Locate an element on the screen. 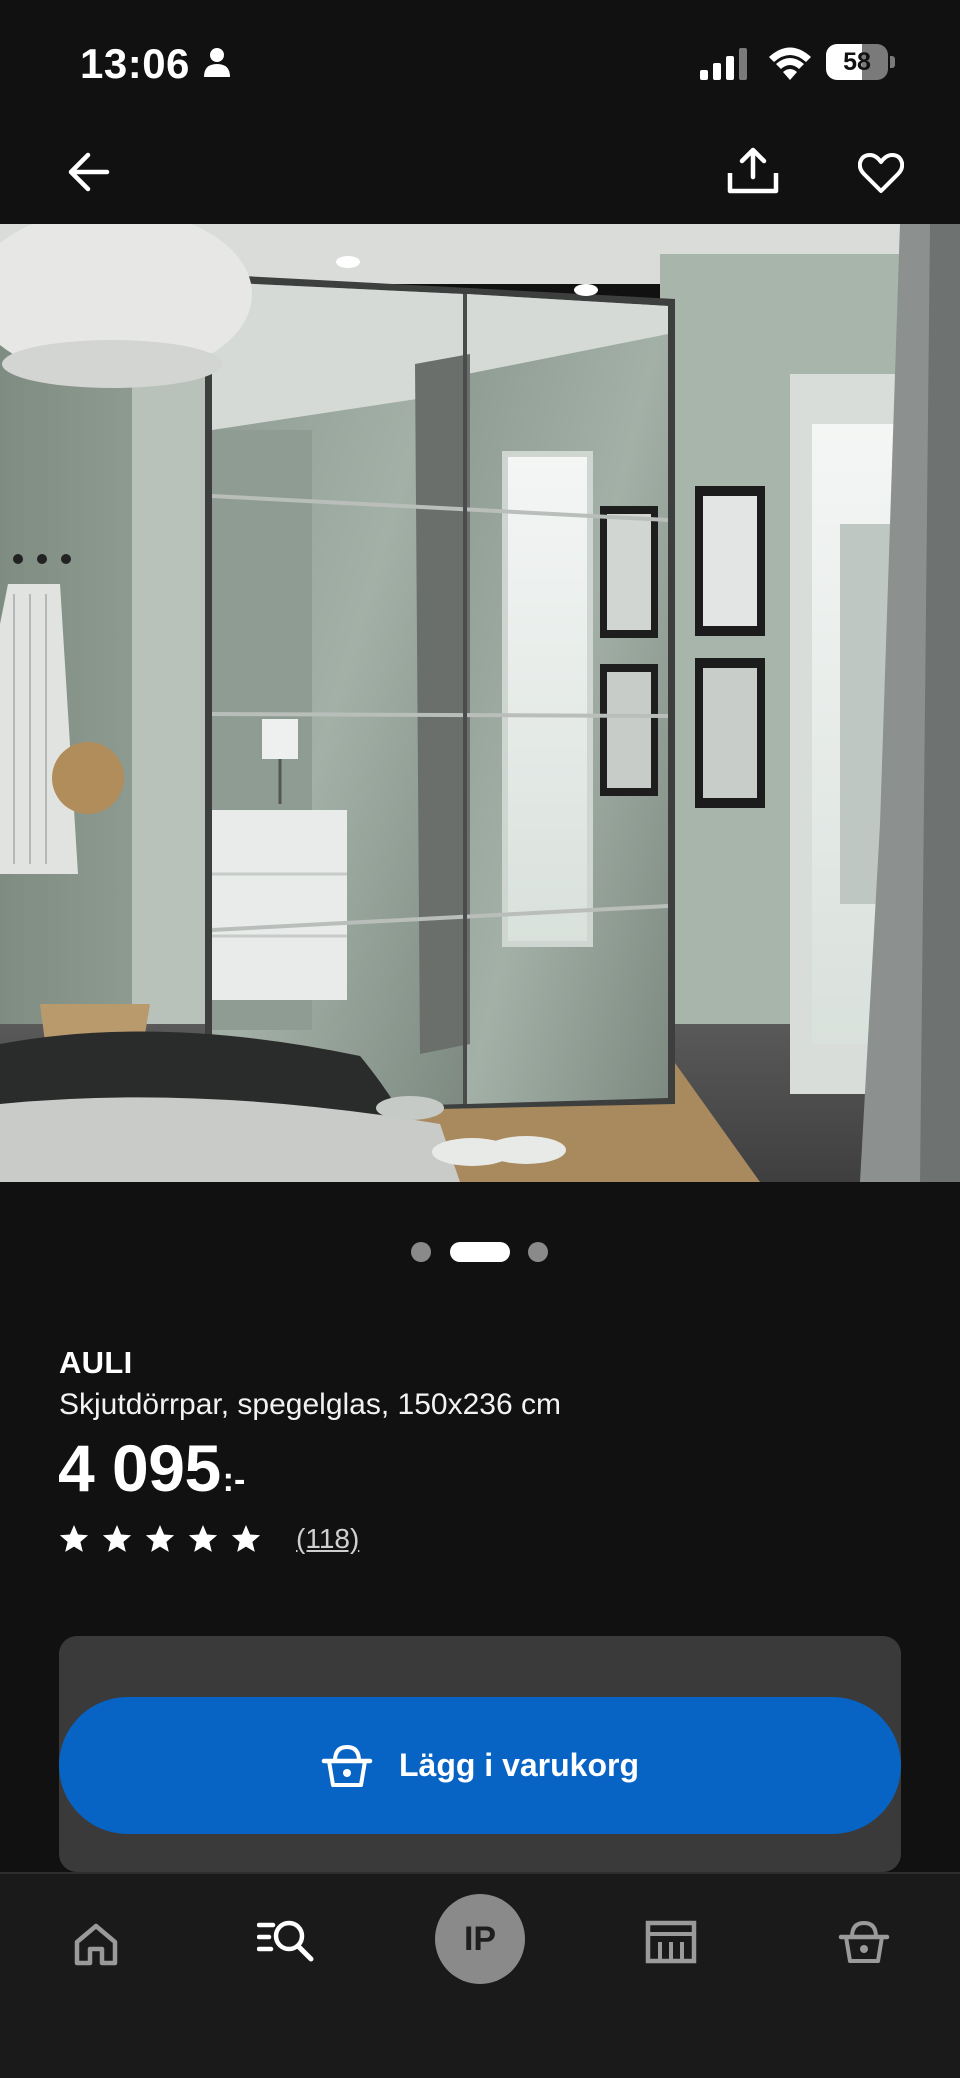  profile-initials: IP is located at coordinates (480, 1938).